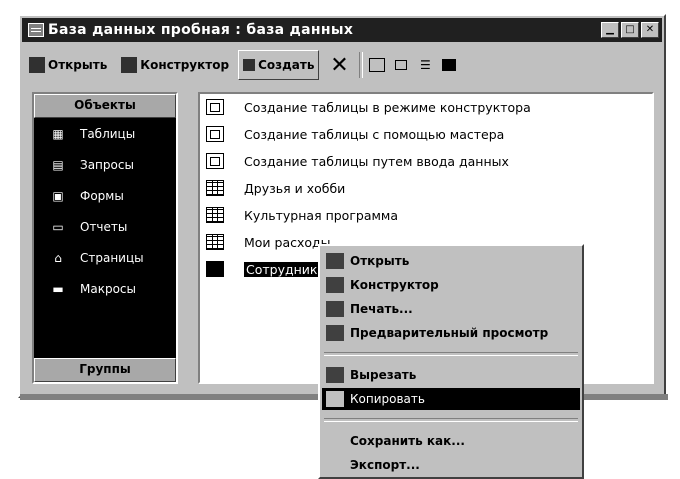 The image size is (680, 479). What do you see at coordinates (387, 399) in the screenshot?
I see `menu-item-label: Копировать` at bounding box center [387, 399].